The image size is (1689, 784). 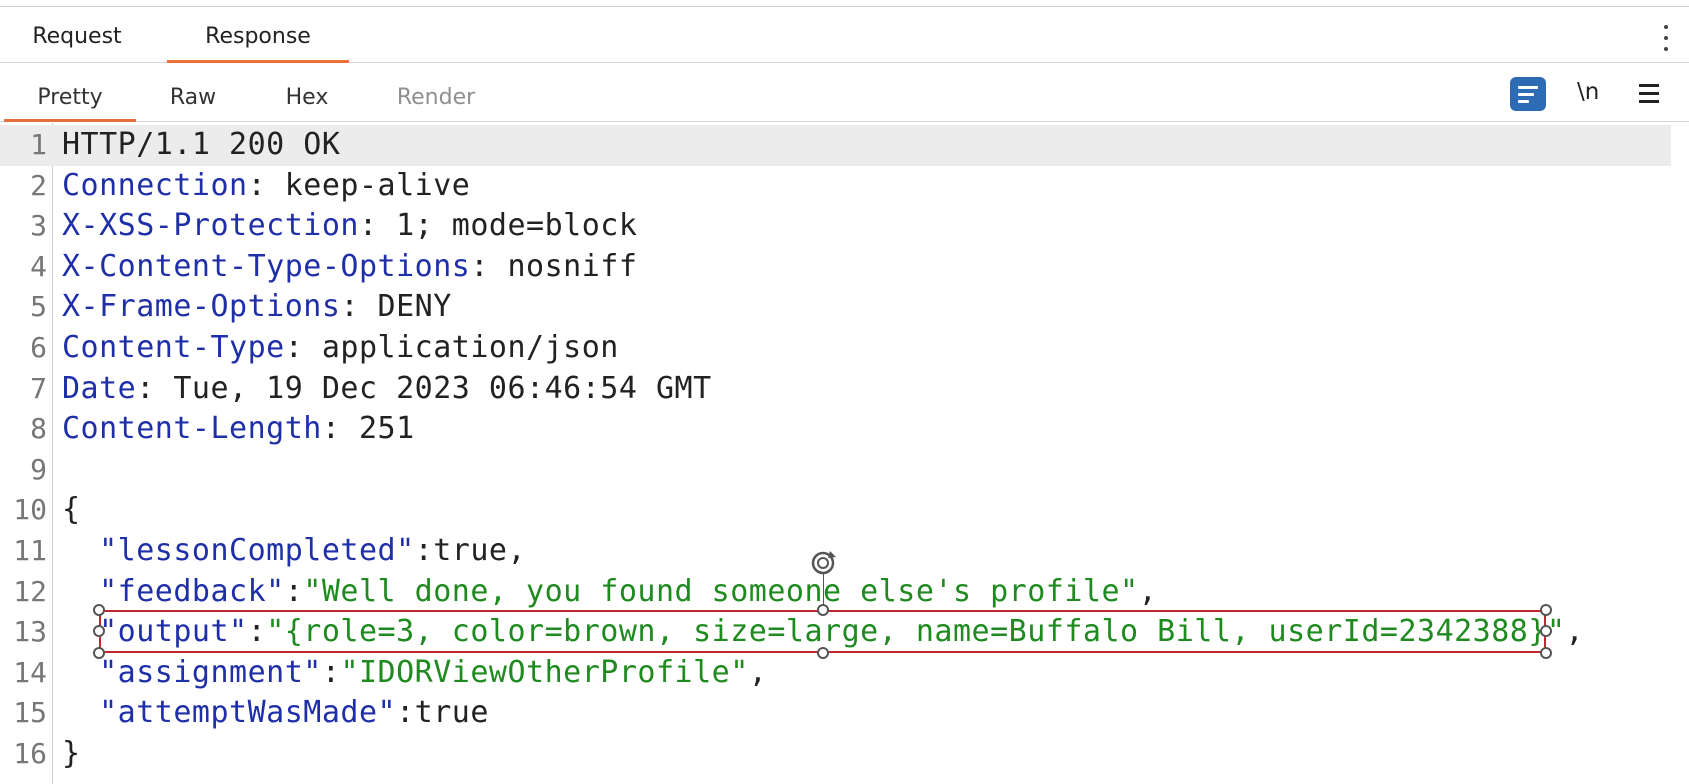 I want to click on json-key: "output", so click(x=173, y=632).